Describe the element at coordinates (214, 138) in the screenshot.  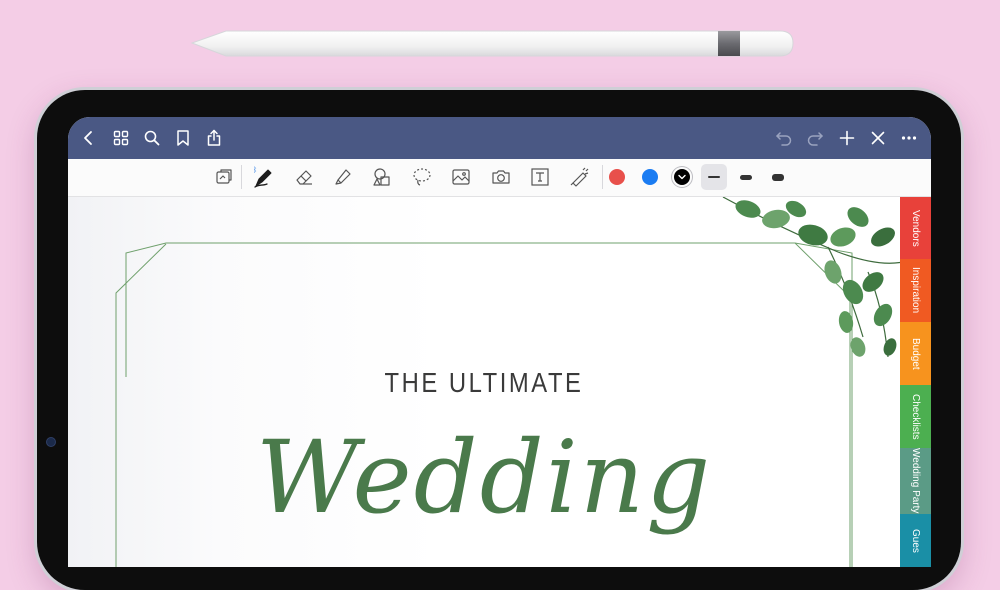
I see `share-icon` at that location.